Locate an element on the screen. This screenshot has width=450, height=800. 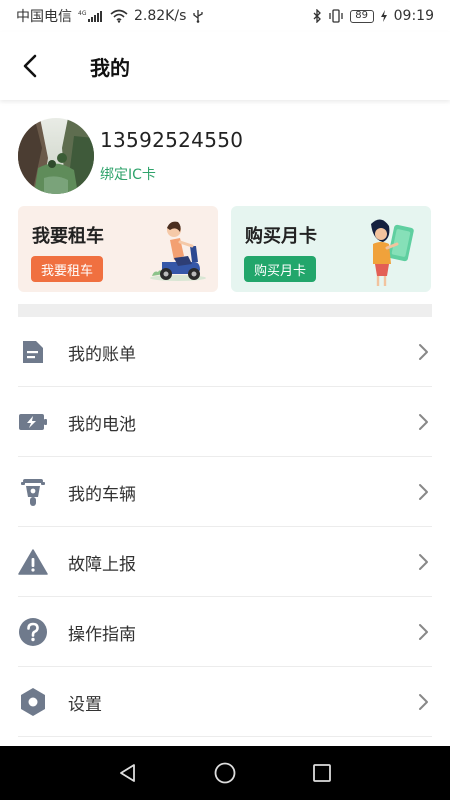
page-title: 我的 is located at coordinates (110, 68).